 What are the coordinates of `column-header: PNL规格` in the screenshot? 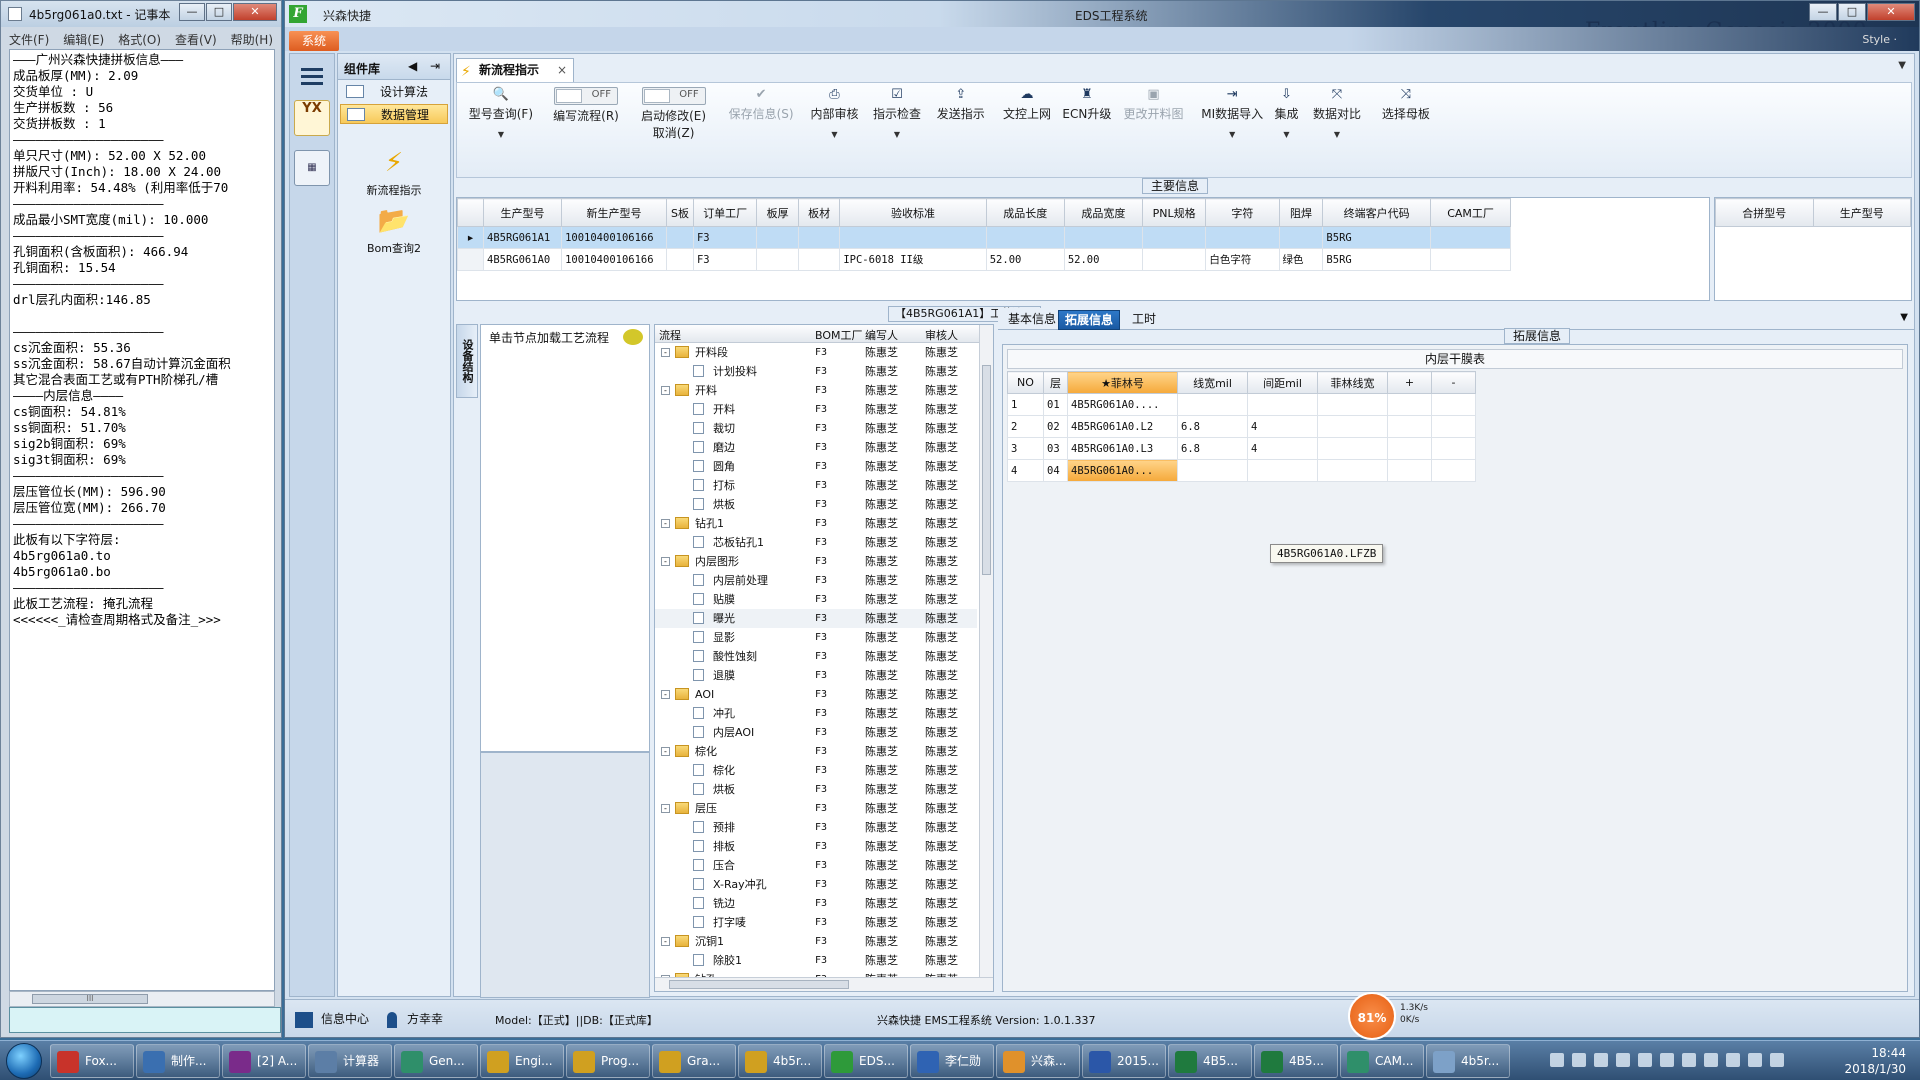 It's located at (1174, 212).